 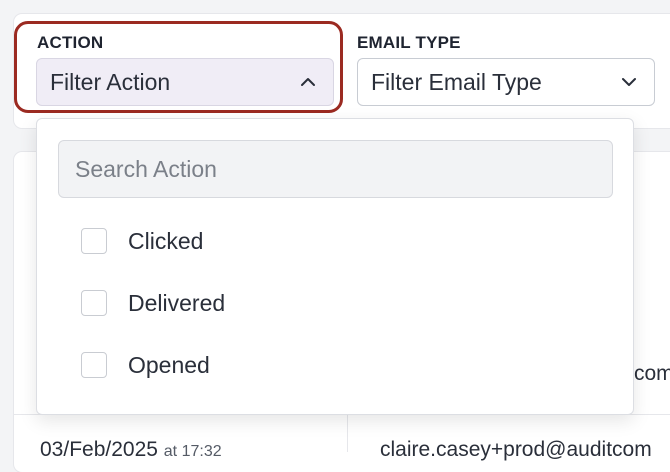 What do you see at coordinates (166, 240) in the screenshot?
I see `option-label: Clicked` at bounding box center [166, 240].